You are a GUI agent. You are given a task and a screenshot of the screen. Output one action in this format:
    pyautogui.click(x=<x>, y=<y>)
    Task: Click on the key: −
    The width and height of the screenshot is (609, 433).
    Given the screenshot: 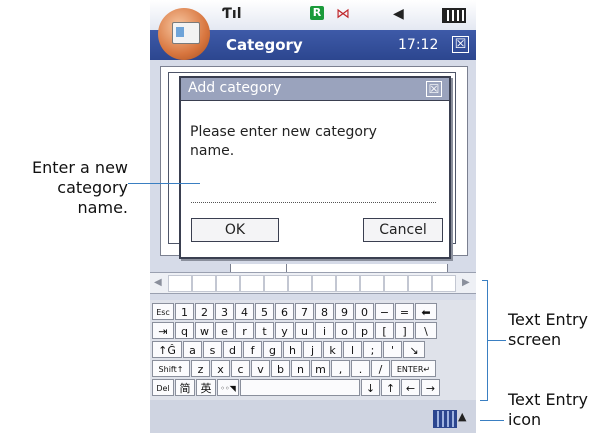 What is the action you would take?
    pyautogui.click(x=384, y=311)
    